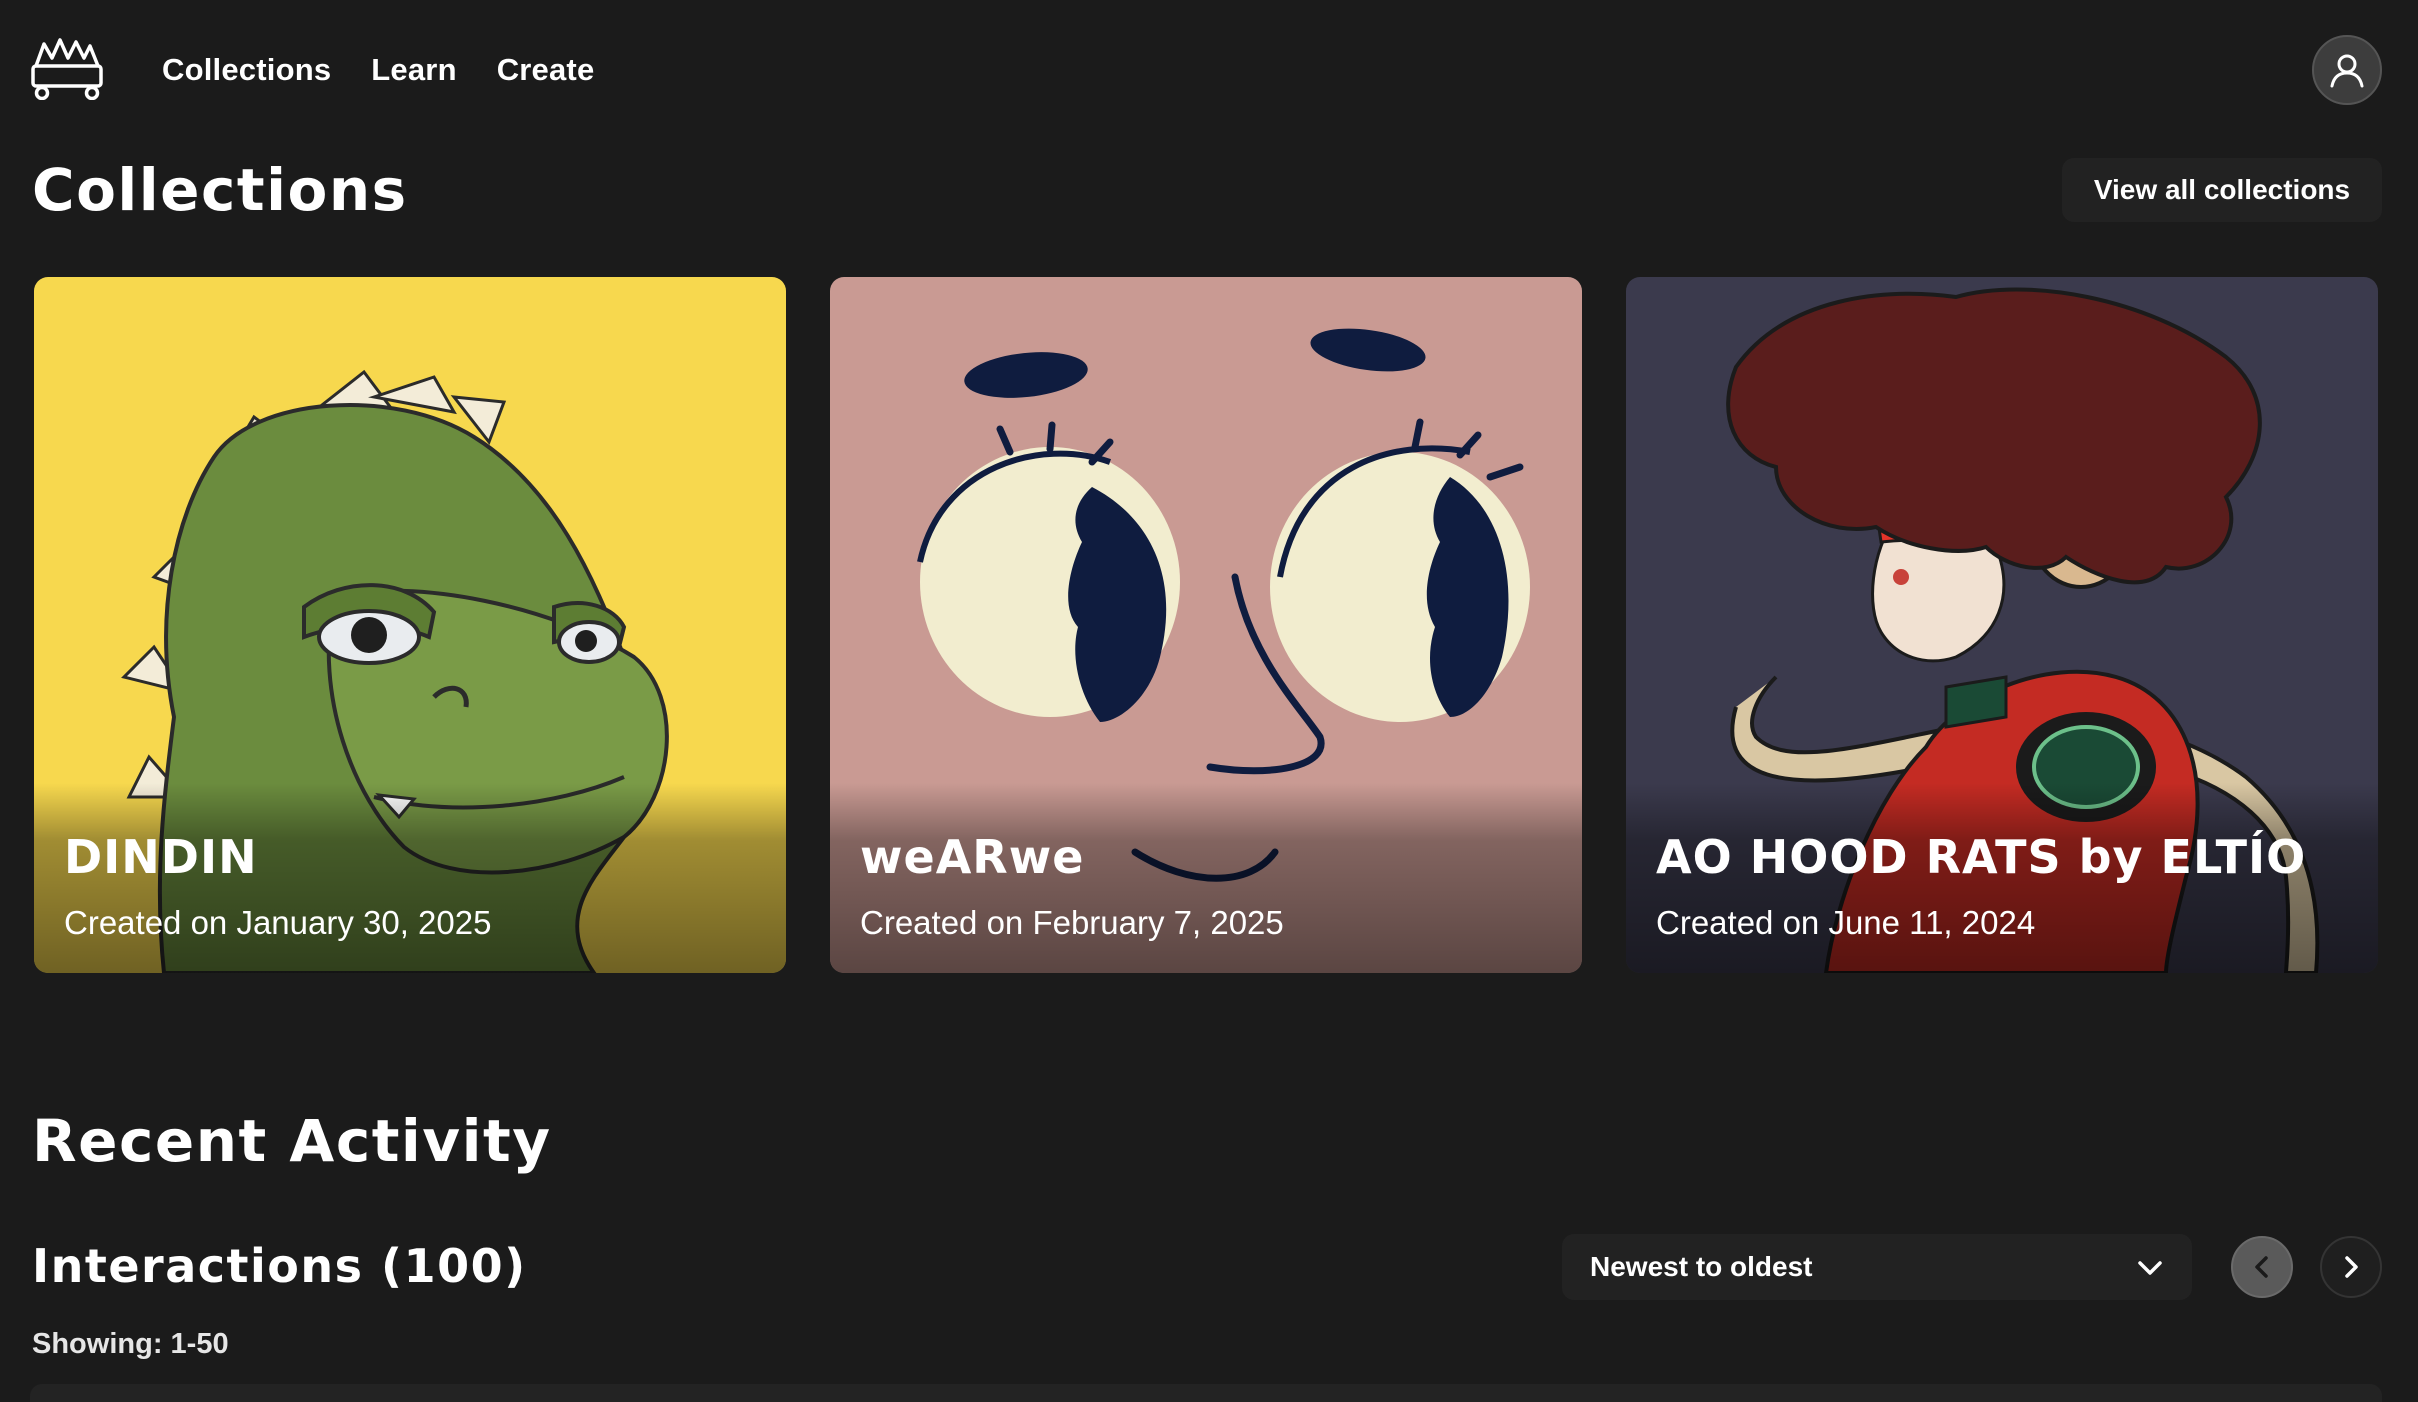 This screenshot has height=1402, width=2418. Describe the element at coordinates (1846, 922) in the screenshot. I see `collection-date: Created on June 11, 2024` at that location.